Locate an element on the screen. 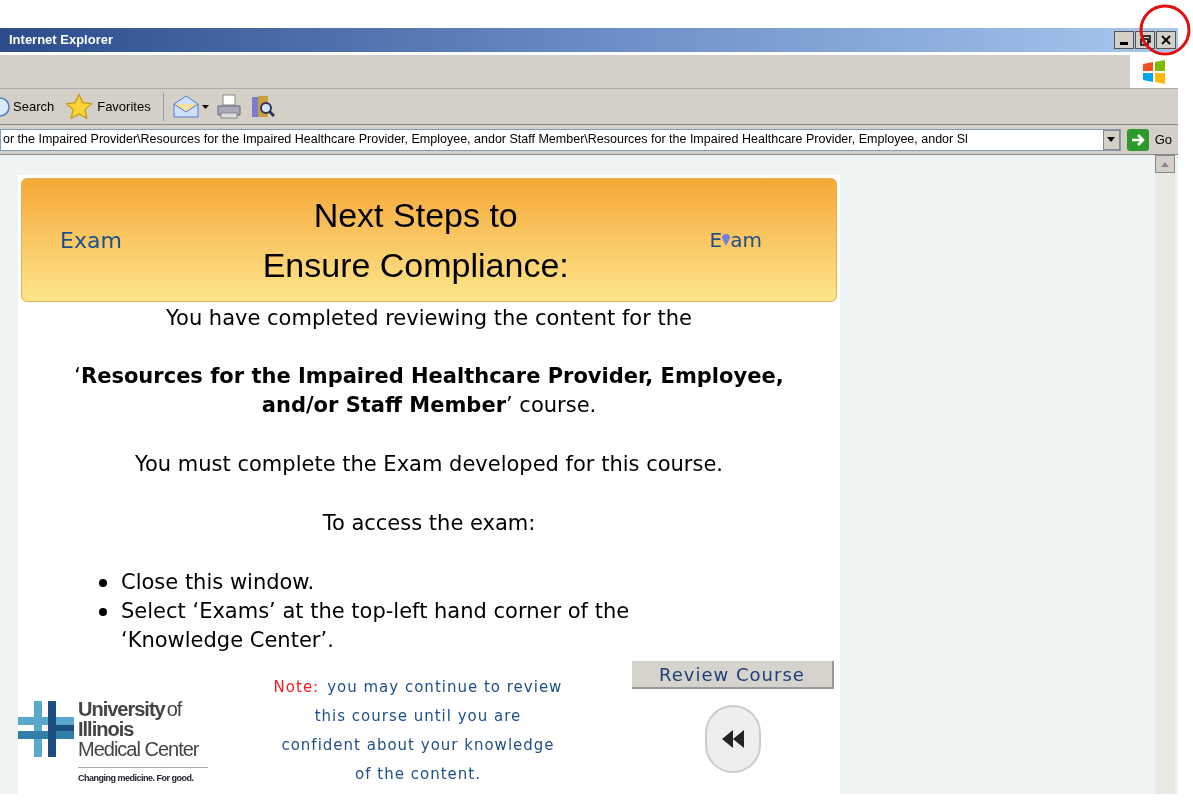 This screenshot has height=800, width=1193. note-label: Note: is located at coordinates (296, 687).